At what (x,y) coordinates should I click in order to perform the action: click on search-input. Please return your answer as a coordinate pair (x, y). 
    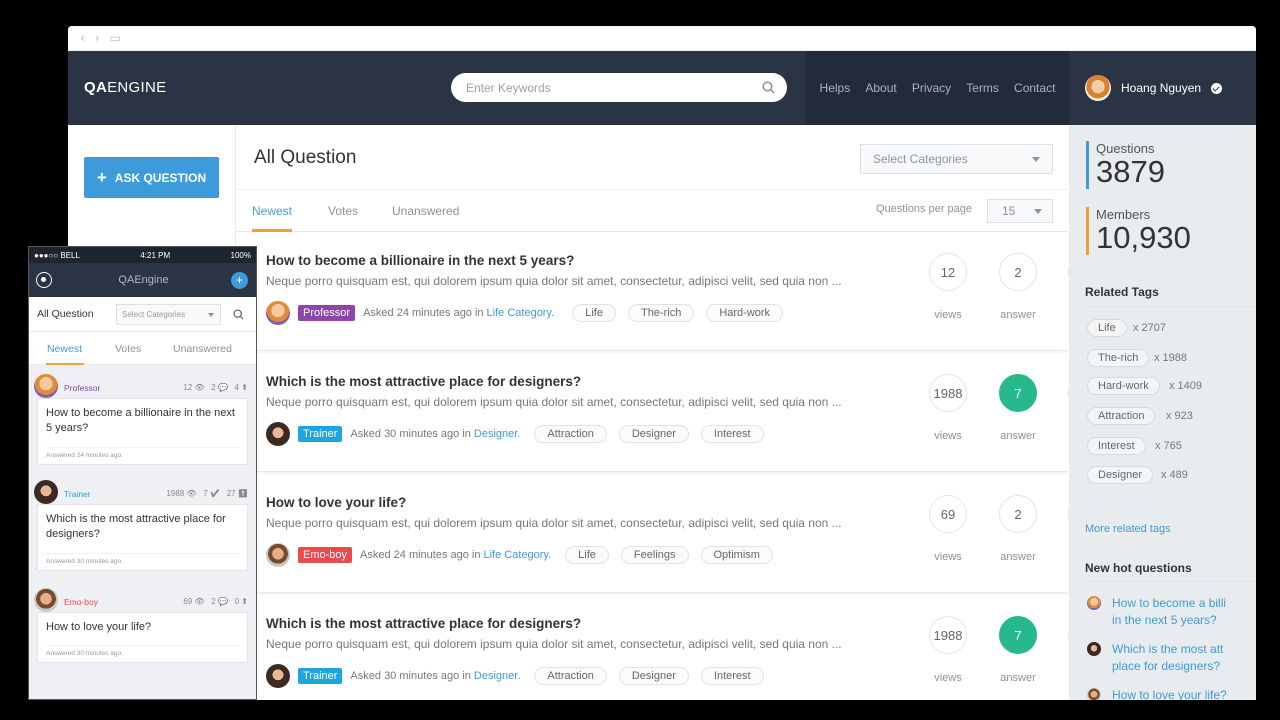
    Looking at the image, I should click on (596, 87).